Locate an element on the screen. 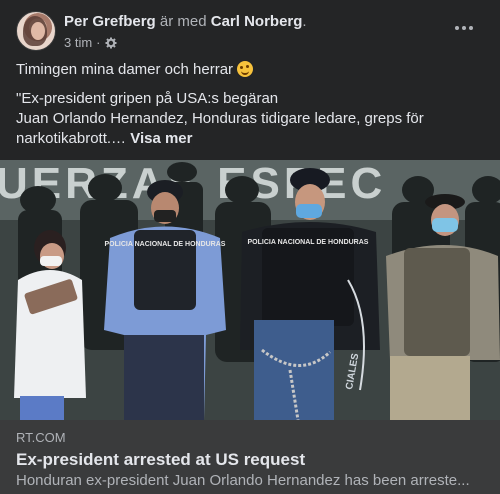  link-title: Ex-president arrested at US request is located at coordinates (250, 460).